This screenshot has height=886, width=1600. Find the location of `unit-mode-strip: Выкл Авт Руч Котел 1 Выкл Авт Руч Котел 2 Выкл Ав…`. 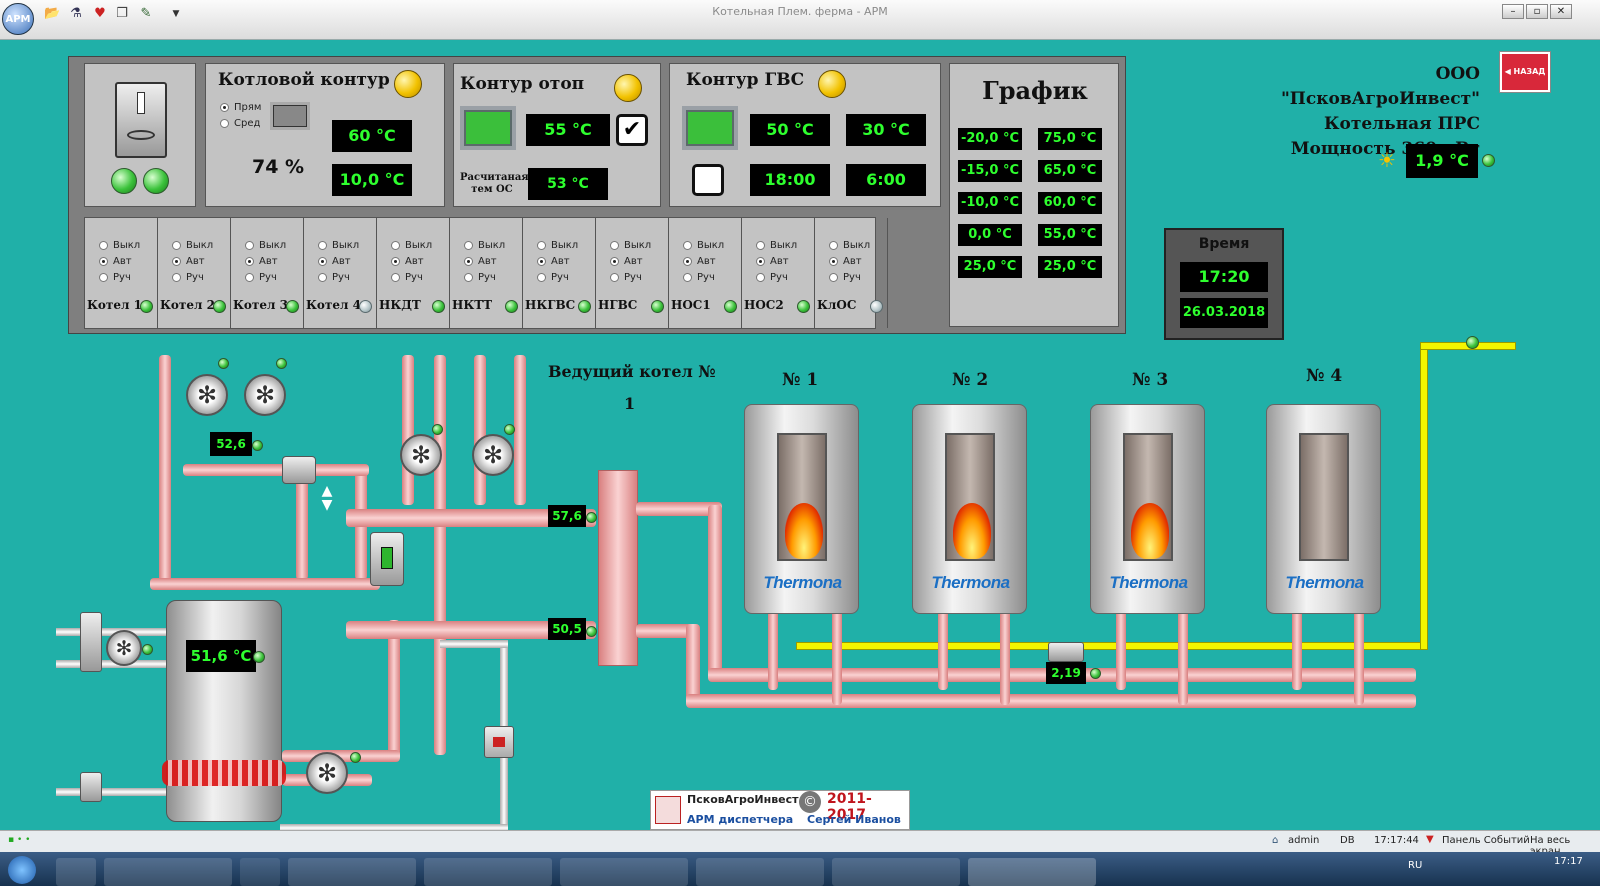

unit-mode-strip: Выкл Авт Руч Котел 1 Выкл Авт Руч Котел 2 Выкл Ав… is located at coordinates (486, 273).